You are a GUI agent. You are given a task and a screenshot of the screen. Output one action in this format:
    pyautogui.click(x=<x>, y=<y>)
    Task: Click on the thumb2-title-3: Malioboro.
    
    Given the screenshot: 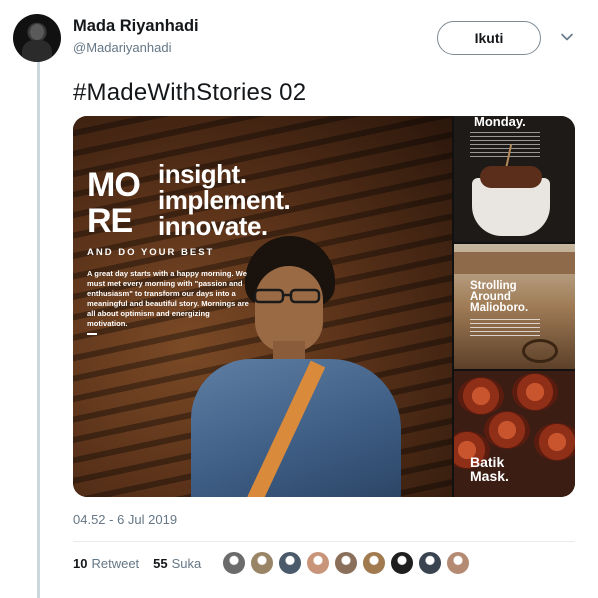 What is the action you would take?
    pyautogui.click(x=499, y=308)
    